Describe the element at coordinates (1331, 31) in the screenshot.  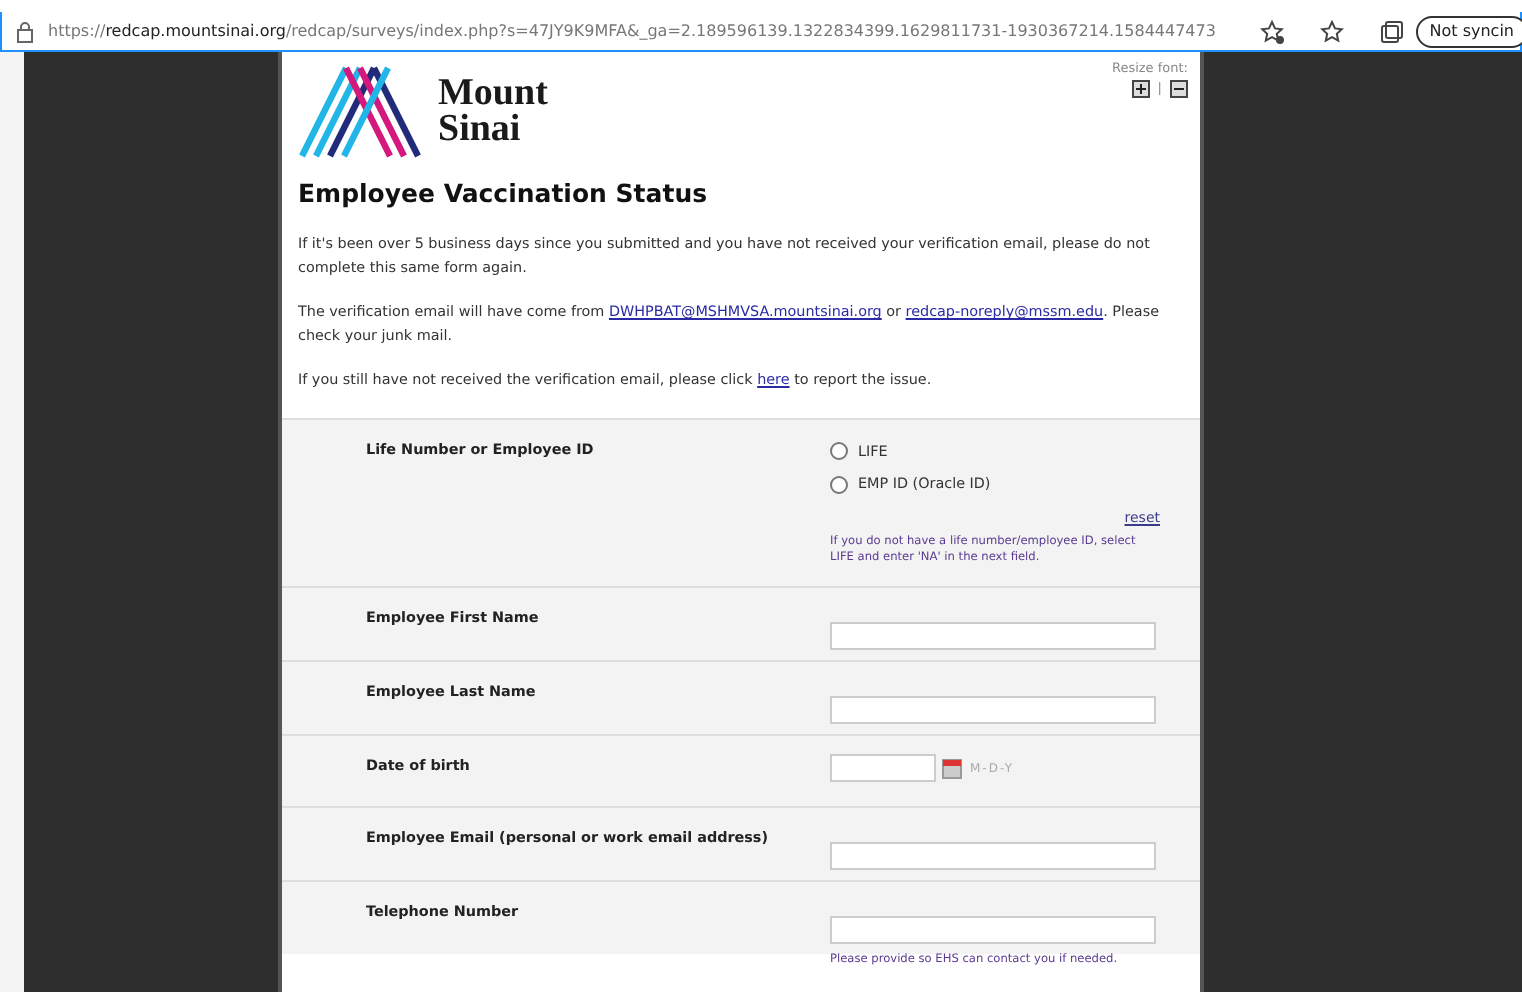
I see `favorites-icon` at that location.